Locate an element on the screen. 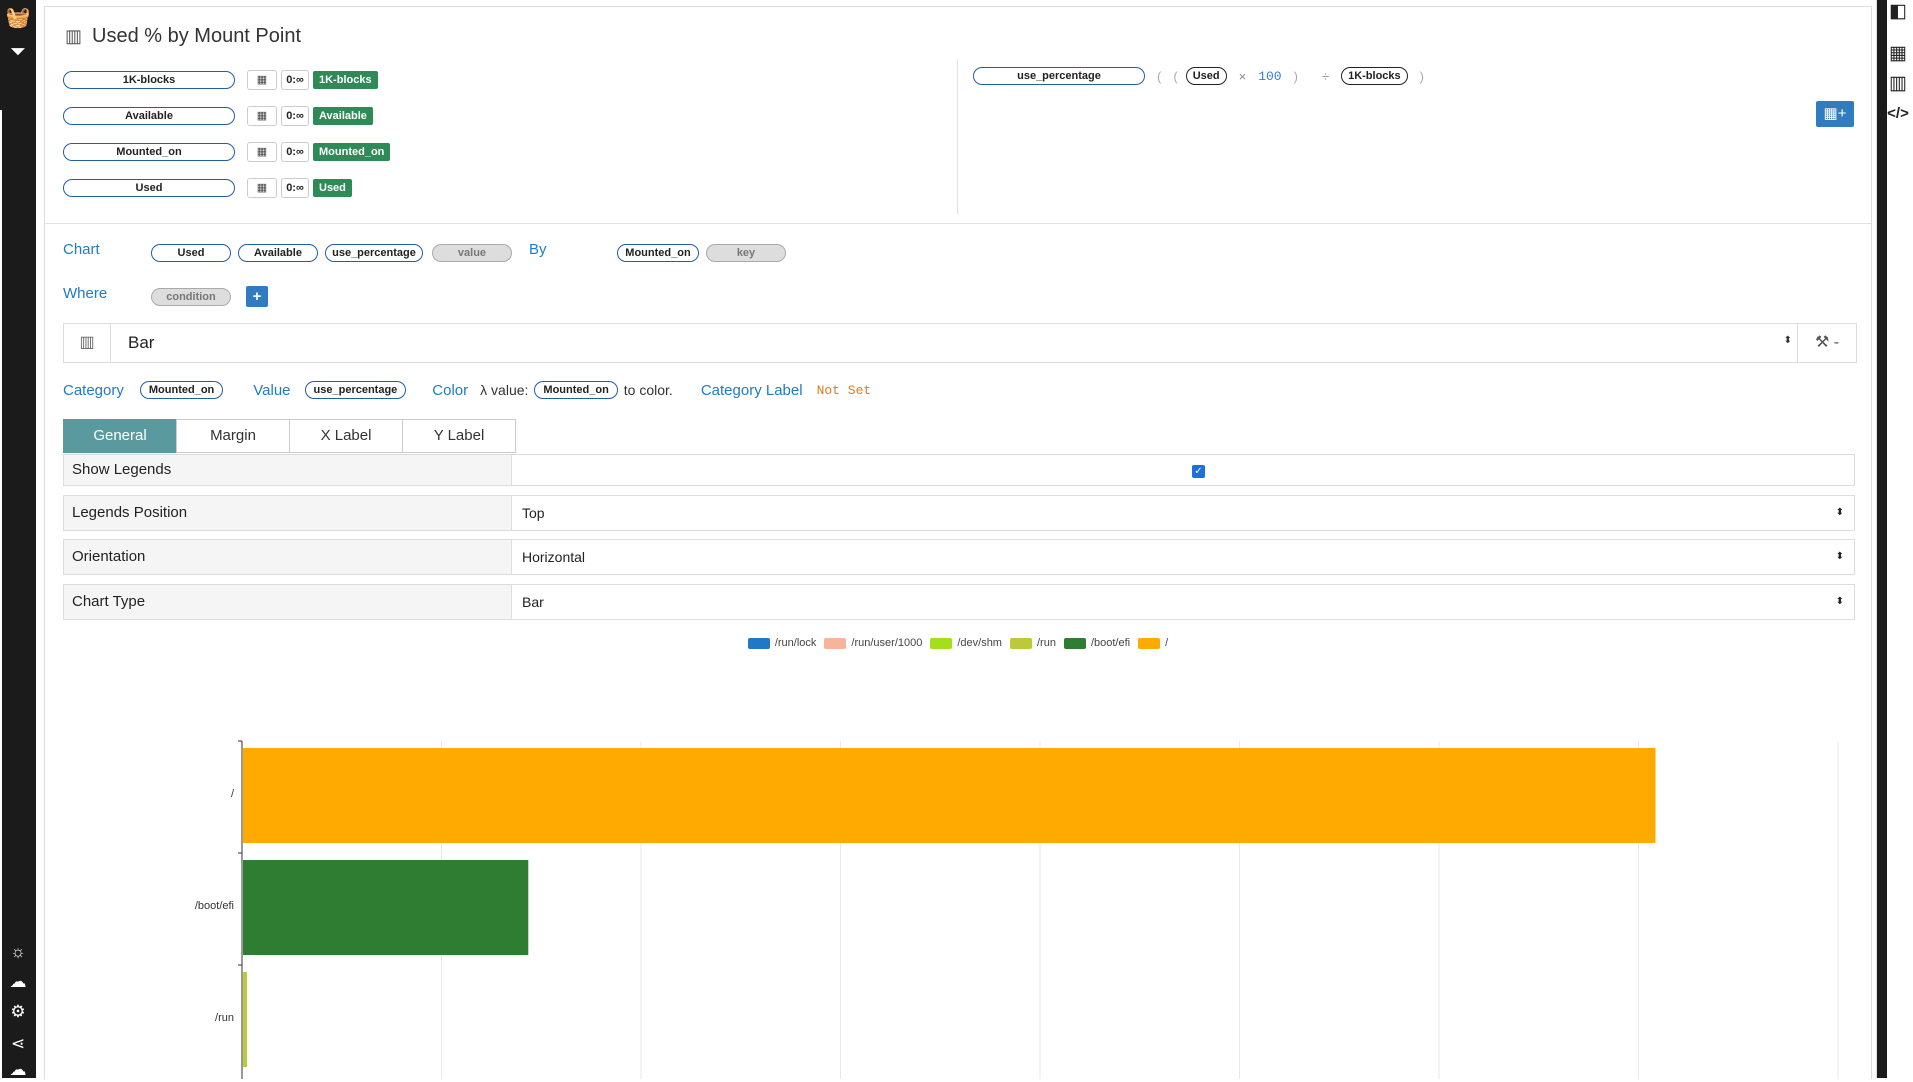 This screenshot has height=1082, width=1913. page-title: ▥ Used % by Mount Point is located at coordinates (183, 36).